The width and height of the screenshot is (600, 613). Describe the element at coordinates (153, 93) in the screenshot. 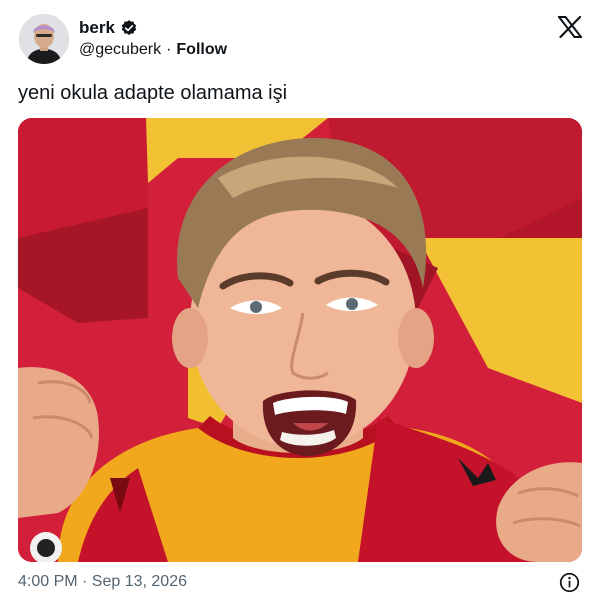

I see `tweet-text: yeni okula adapte olamama işi` at that location.